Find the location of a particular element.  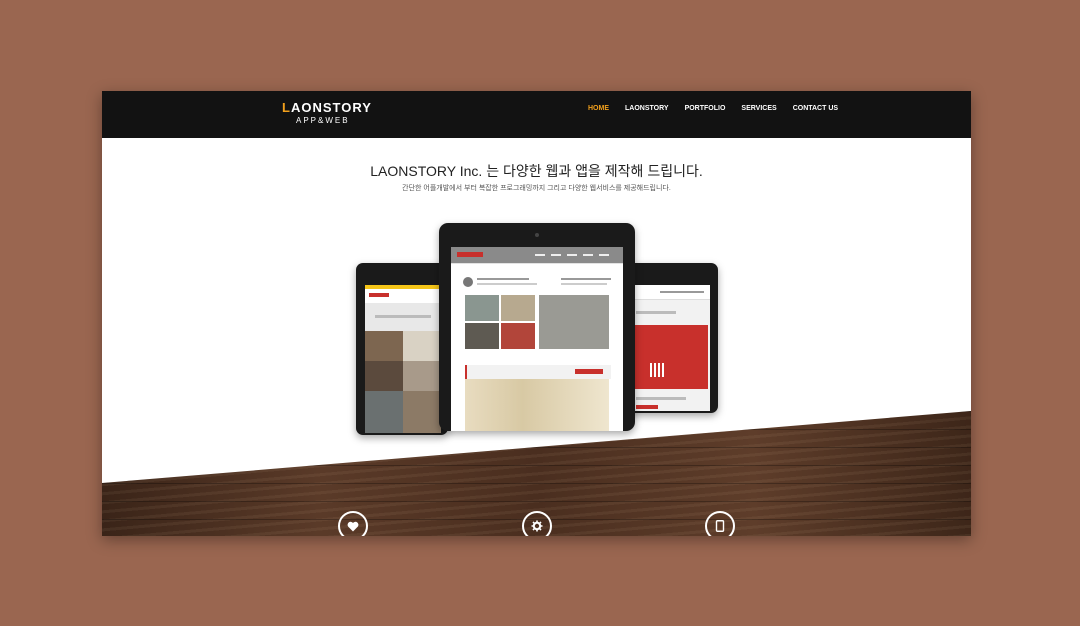

logo-subtitle: APP&WEB is located at coordinates (323, 120).